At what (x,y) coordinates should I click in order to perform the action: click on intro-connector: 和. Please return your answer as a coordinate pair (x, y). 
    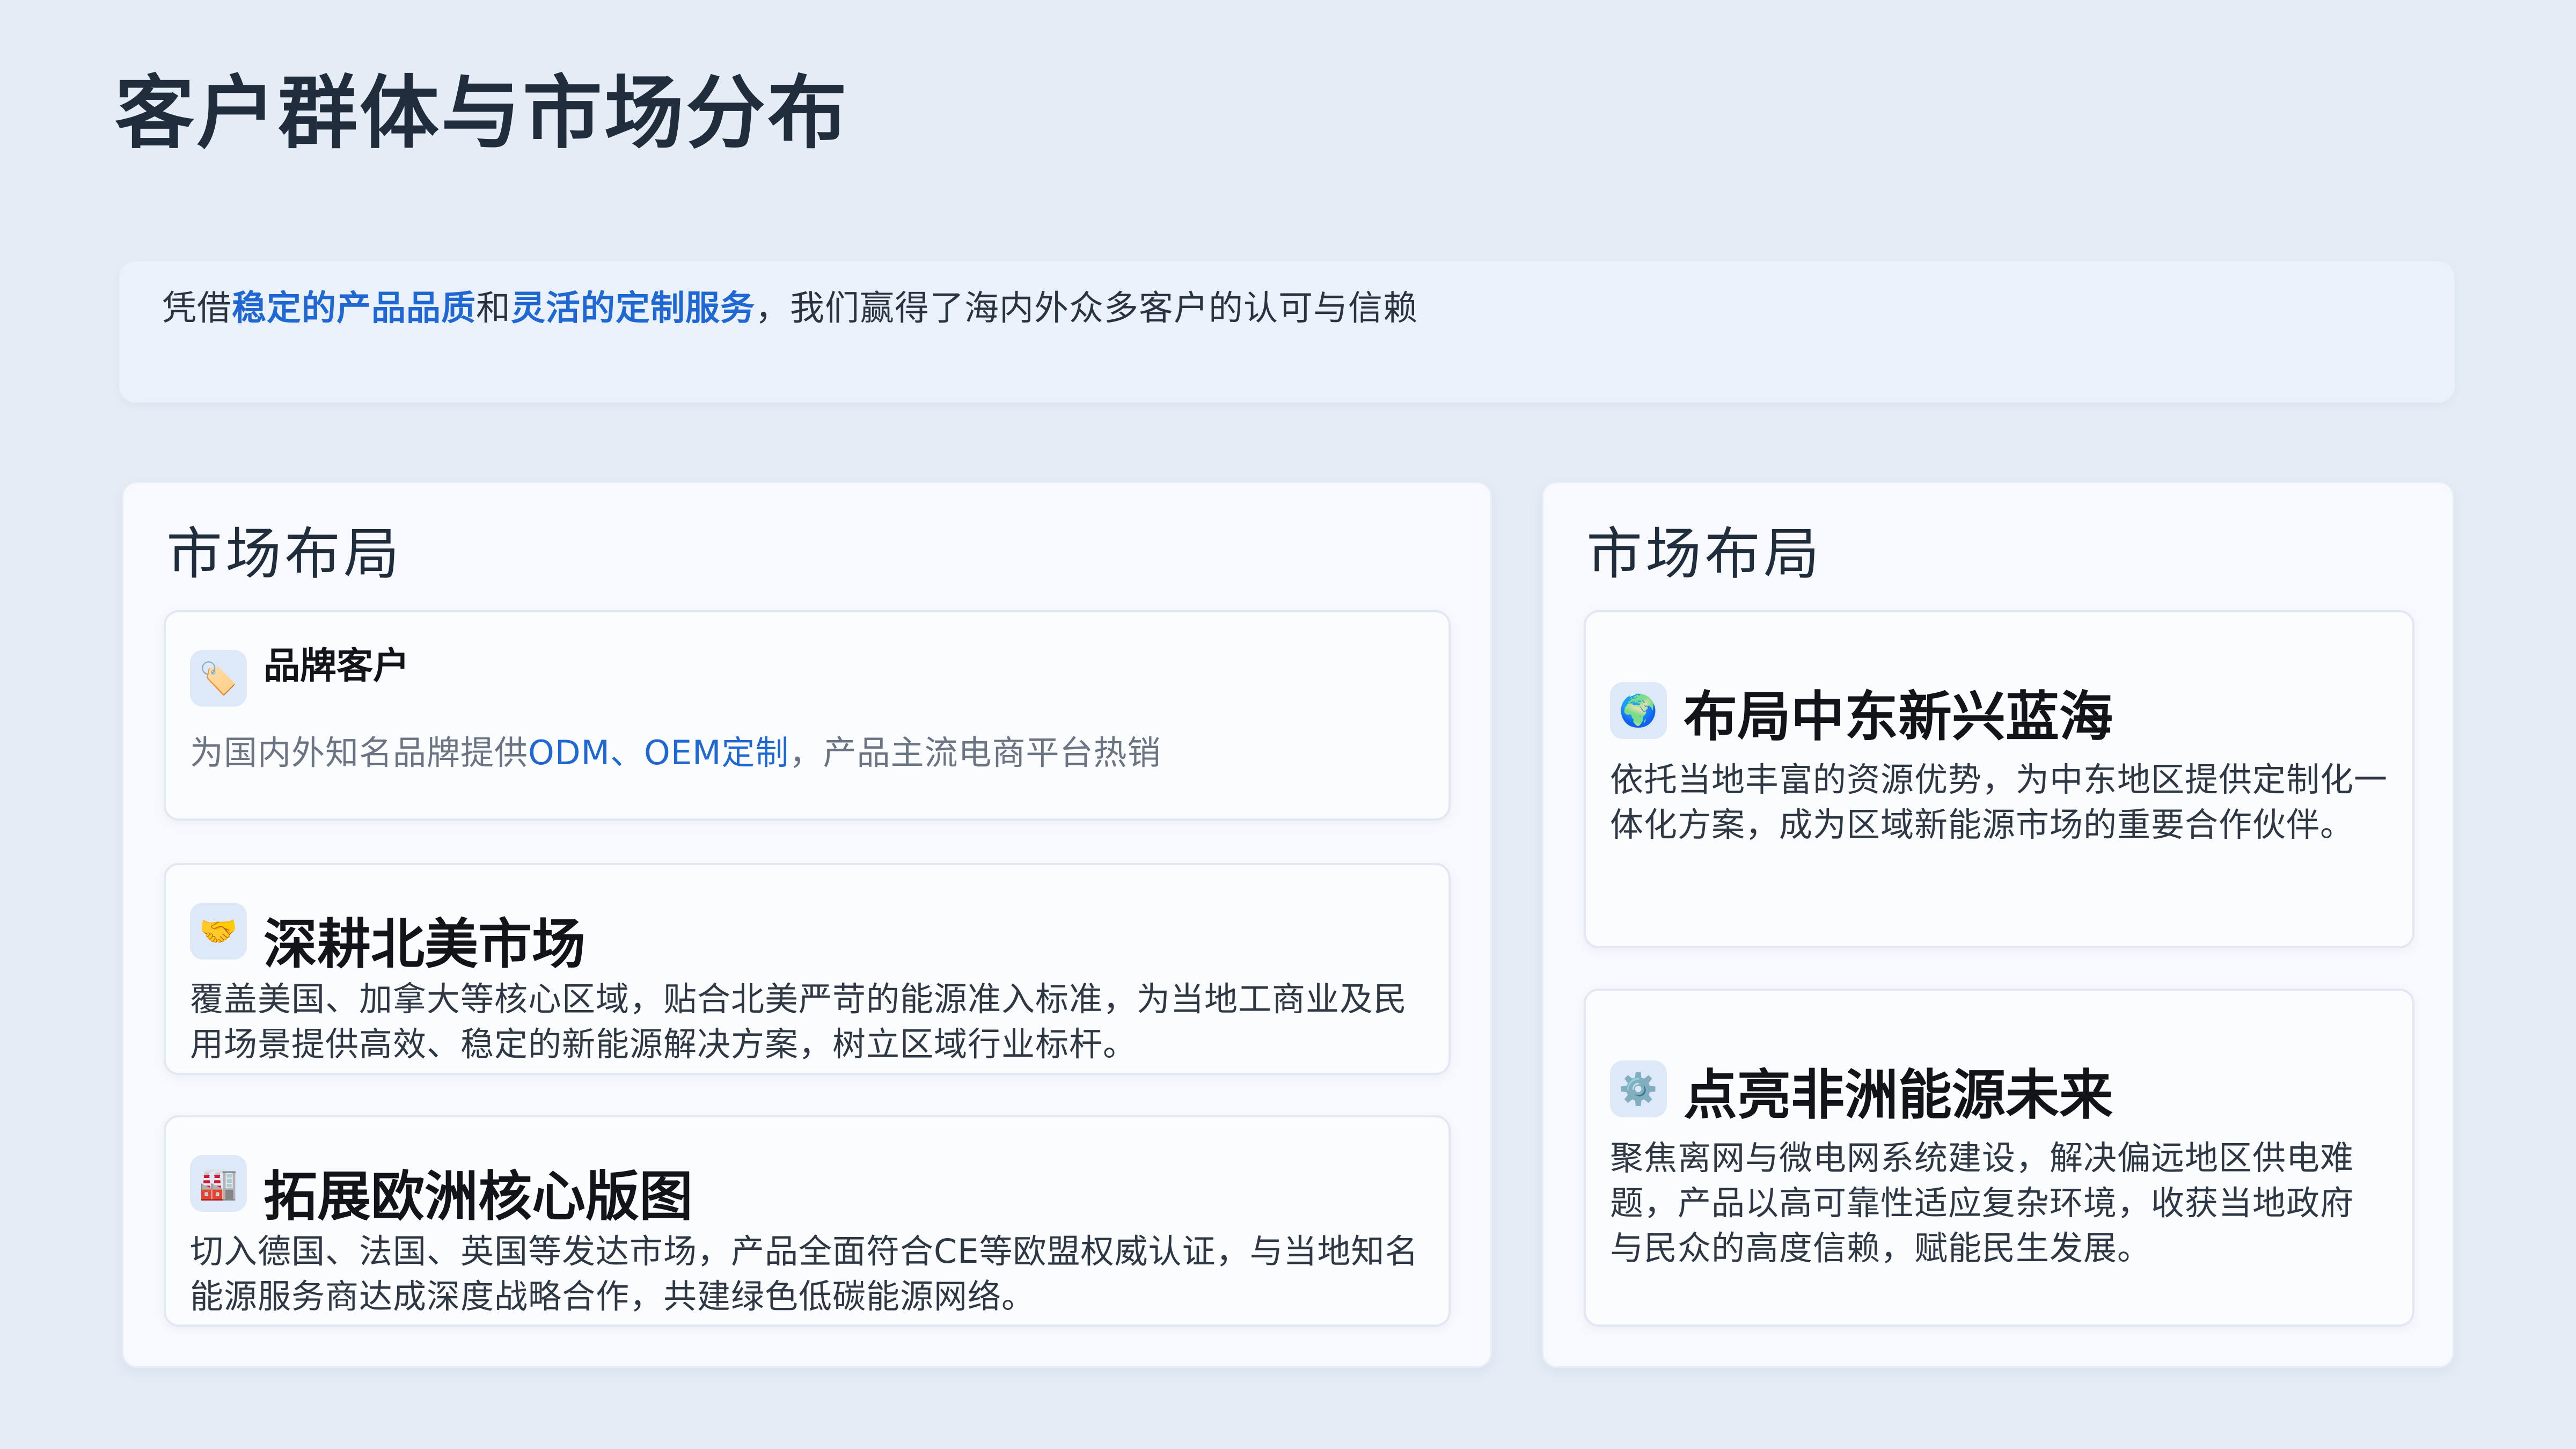
    Looking at the image, I should click on (493, 308).